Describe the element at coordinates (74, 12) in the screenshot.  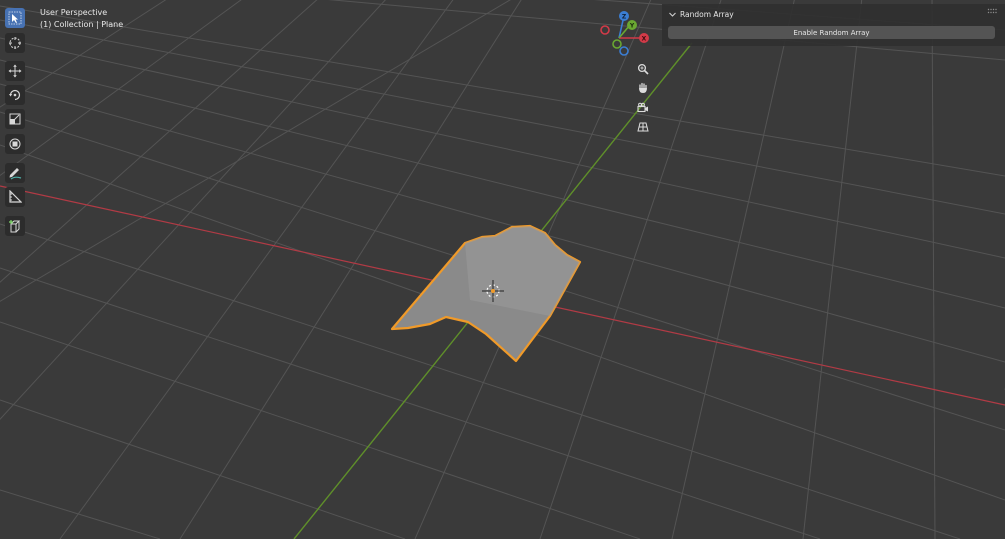
I see `view-name-label: User Perspective` at that location.